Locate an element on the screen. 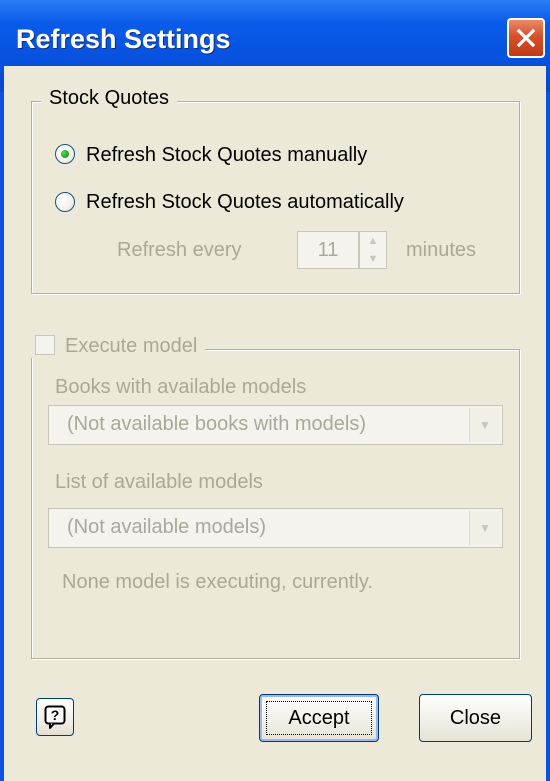 The height and width of the screenshot is (781, 550). refresh-every-label: Refresh every is located at coordinates (179, 250).